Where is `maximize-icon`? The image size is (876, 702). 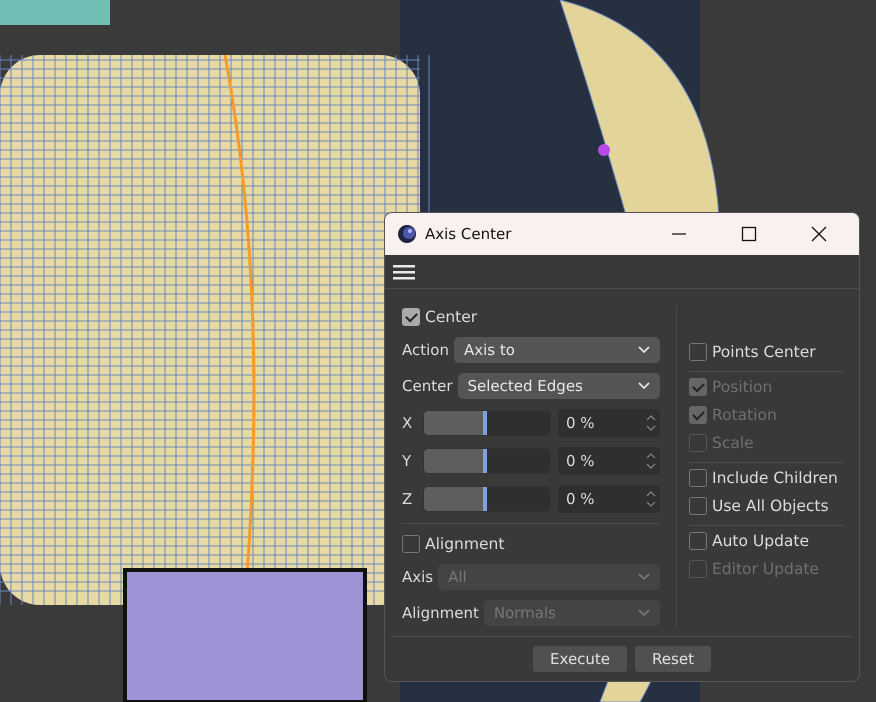 maximize-icon is located at coordinates (749, 234).